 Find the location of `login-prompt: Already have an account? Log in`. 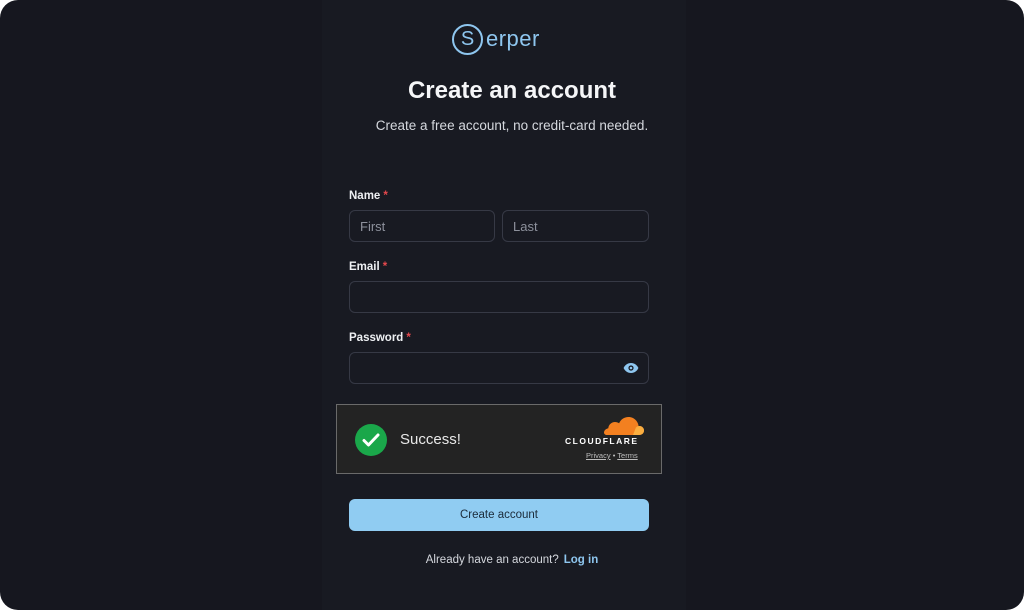

login-prompt: Already have an account? Log in is located at coordinates (512, 560).